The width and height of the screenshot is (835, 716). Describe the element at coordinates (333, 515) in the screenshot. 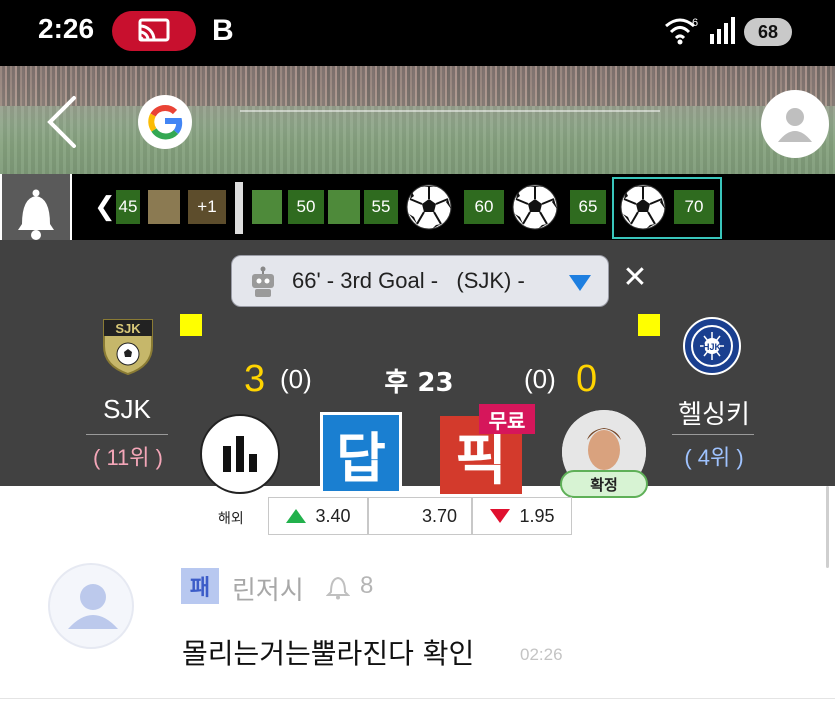

I see `odds-home-value: 3.40` at that location.